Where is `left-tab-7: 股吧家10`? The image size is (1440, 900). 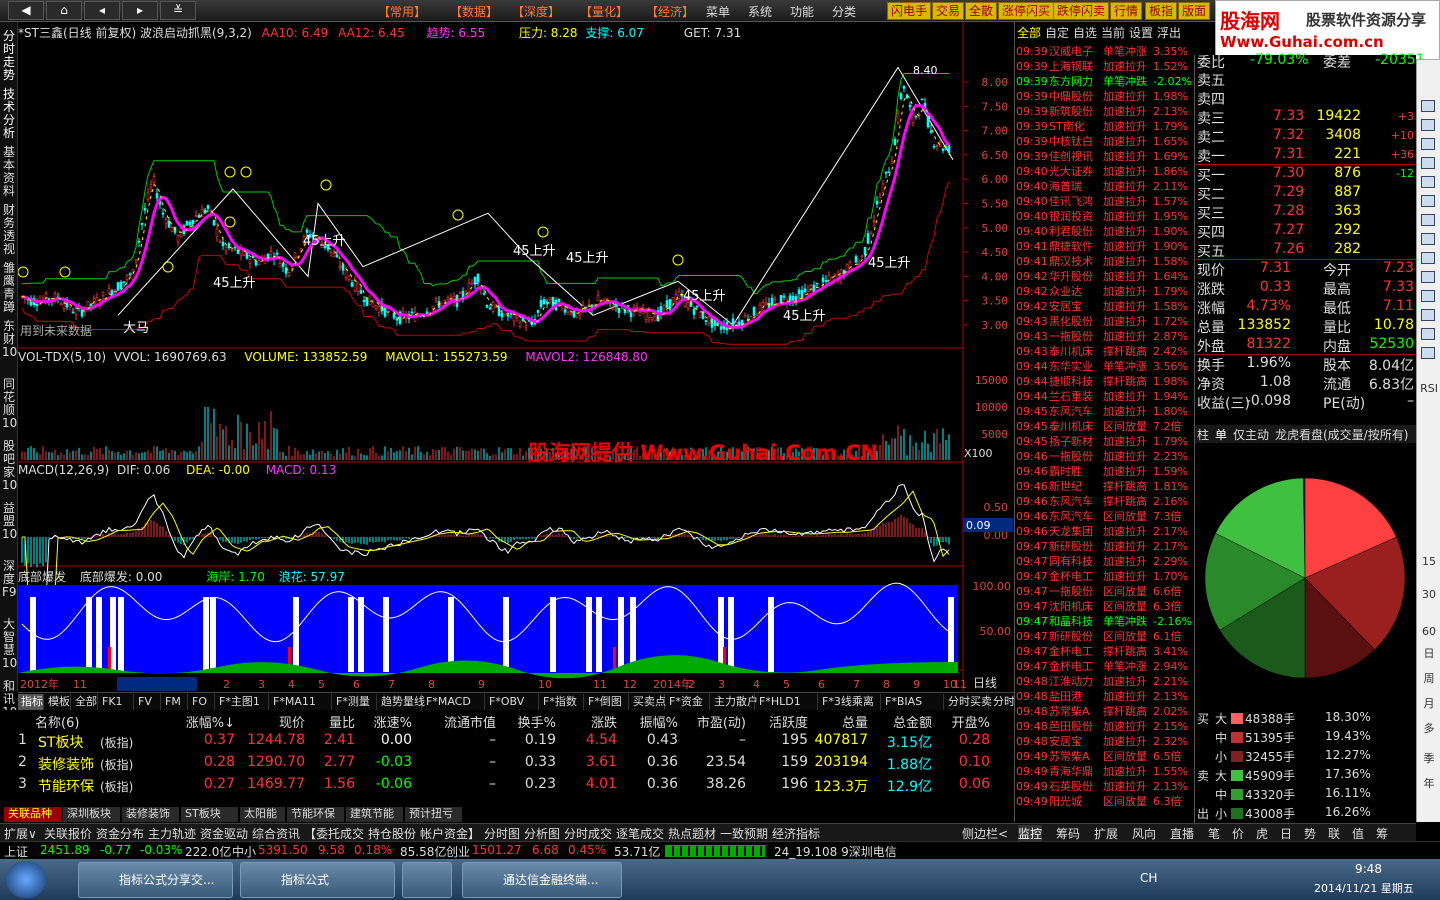 left-tab-7: 股吧家10 is located at coordinates (9, 466).